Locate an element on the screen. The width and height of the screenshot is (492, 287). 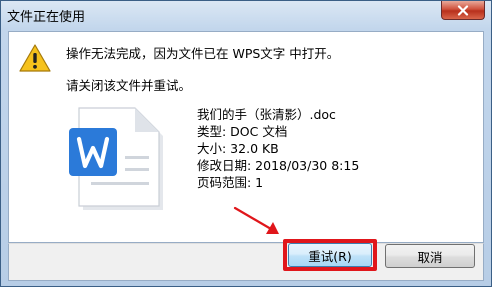
file-size: 大小: 32.0 KB is located at coordinates (238, 148).